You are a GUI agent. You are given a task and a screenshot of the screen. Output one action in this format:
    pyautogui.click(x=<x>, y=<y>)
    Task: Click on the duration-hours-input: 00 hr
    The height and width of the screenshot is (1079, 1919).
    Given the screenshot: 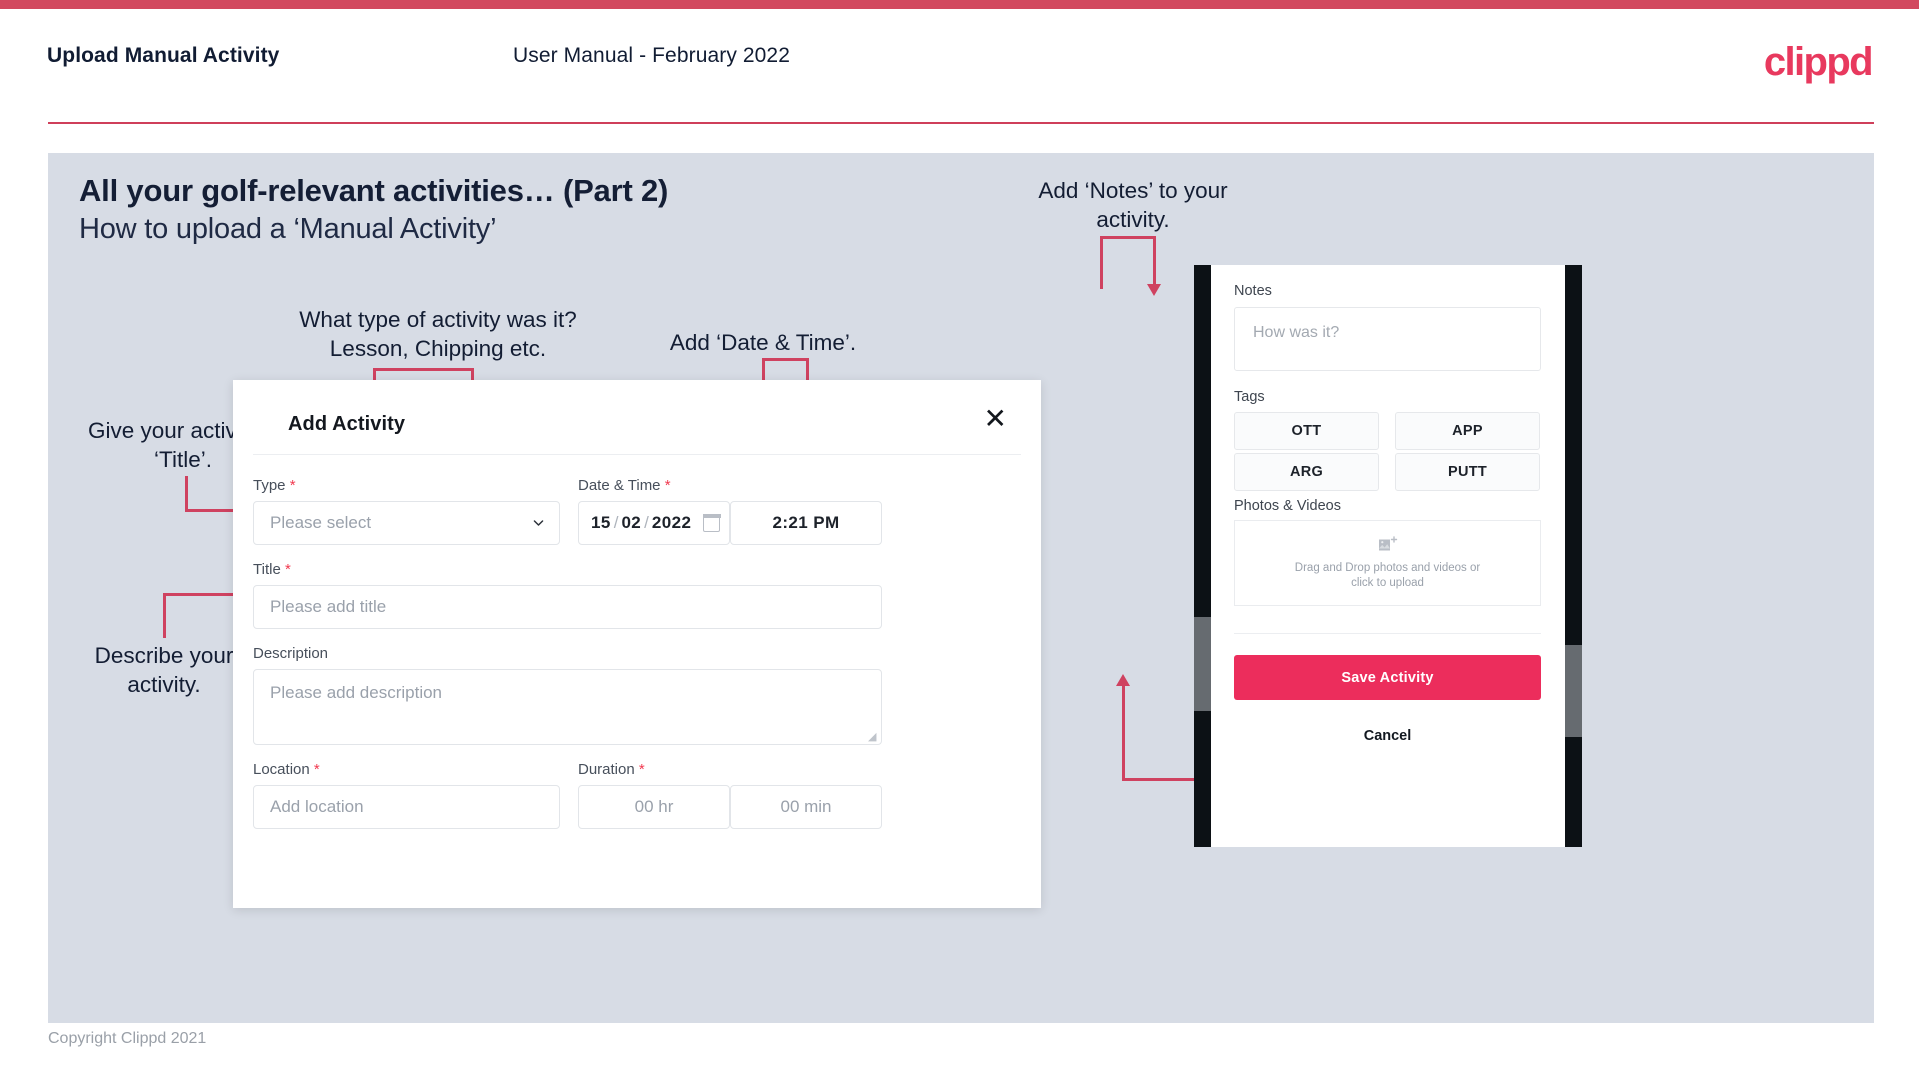 What is the action you would take?
    pyautogui.click(x=654, y=807)
    